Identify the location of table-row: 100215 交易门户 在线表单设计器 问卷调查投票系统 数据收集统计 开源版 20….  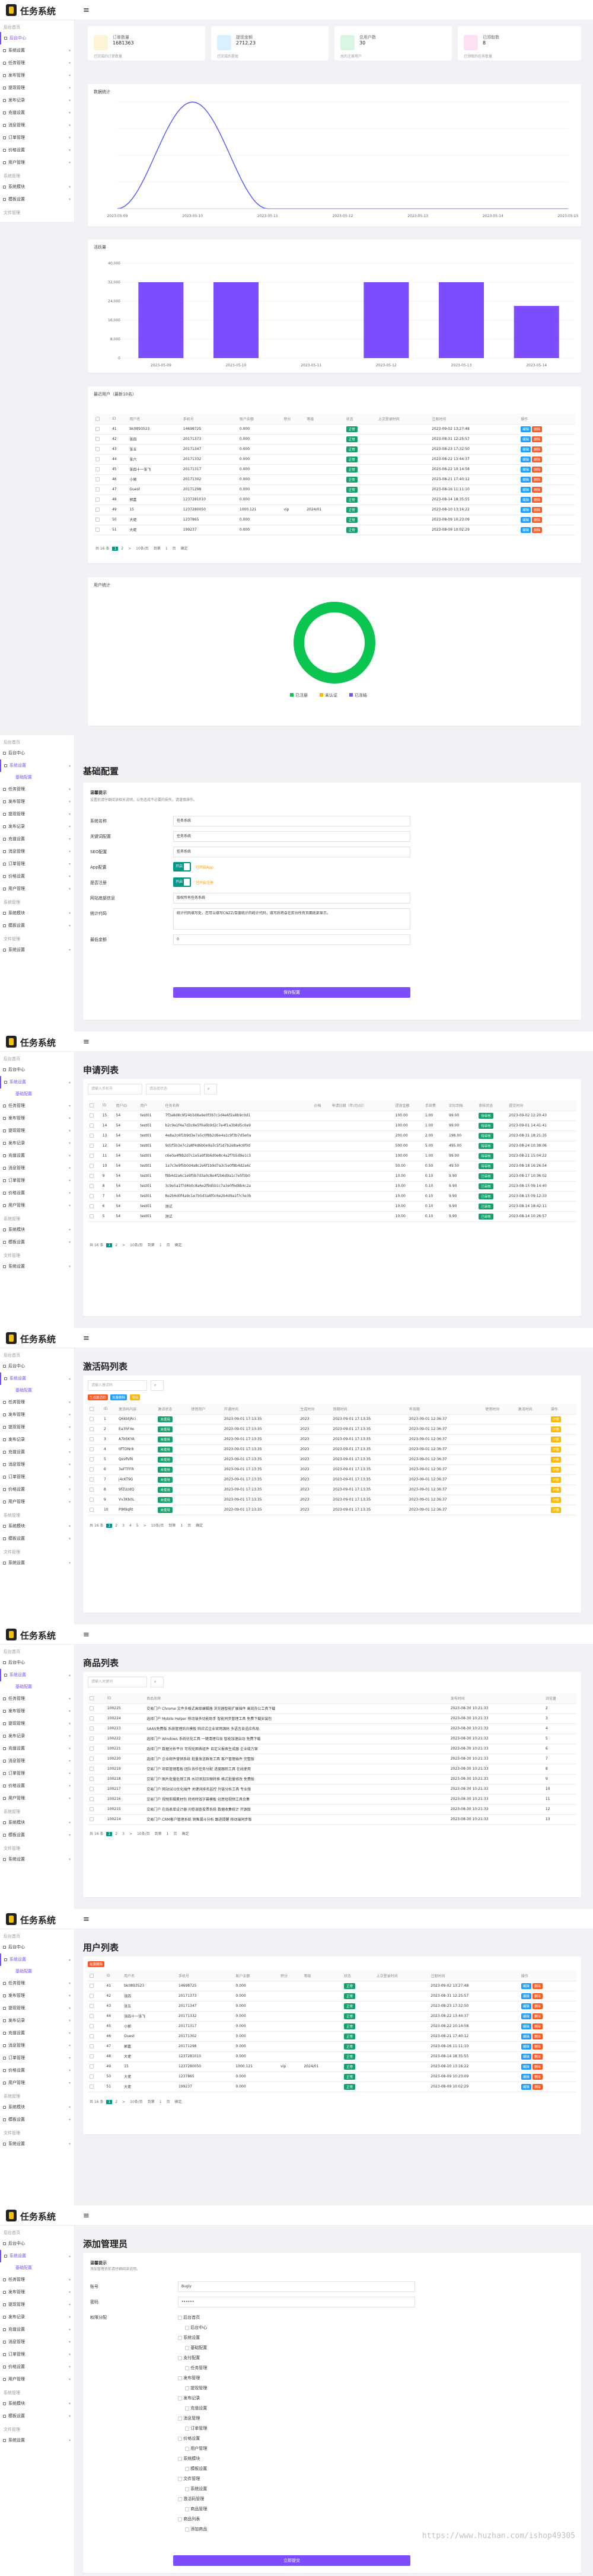
(332, 1809).